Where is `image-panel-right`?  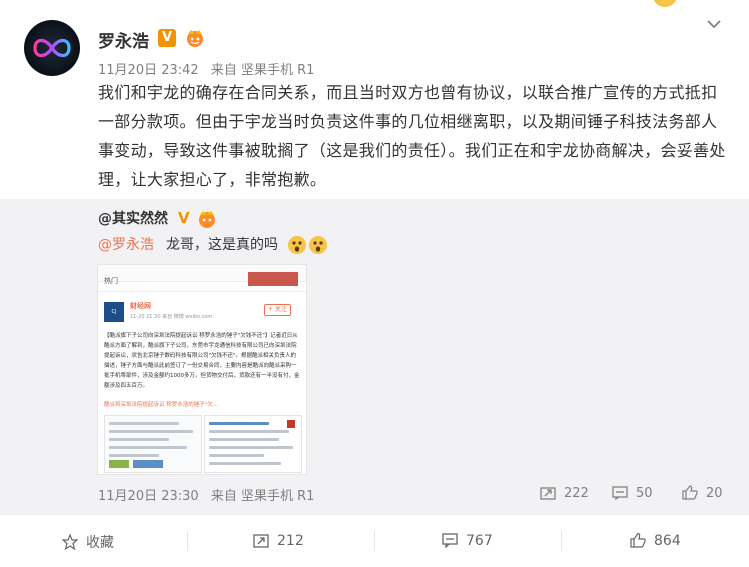 image-panel-right is located at coordinates (253, 444).